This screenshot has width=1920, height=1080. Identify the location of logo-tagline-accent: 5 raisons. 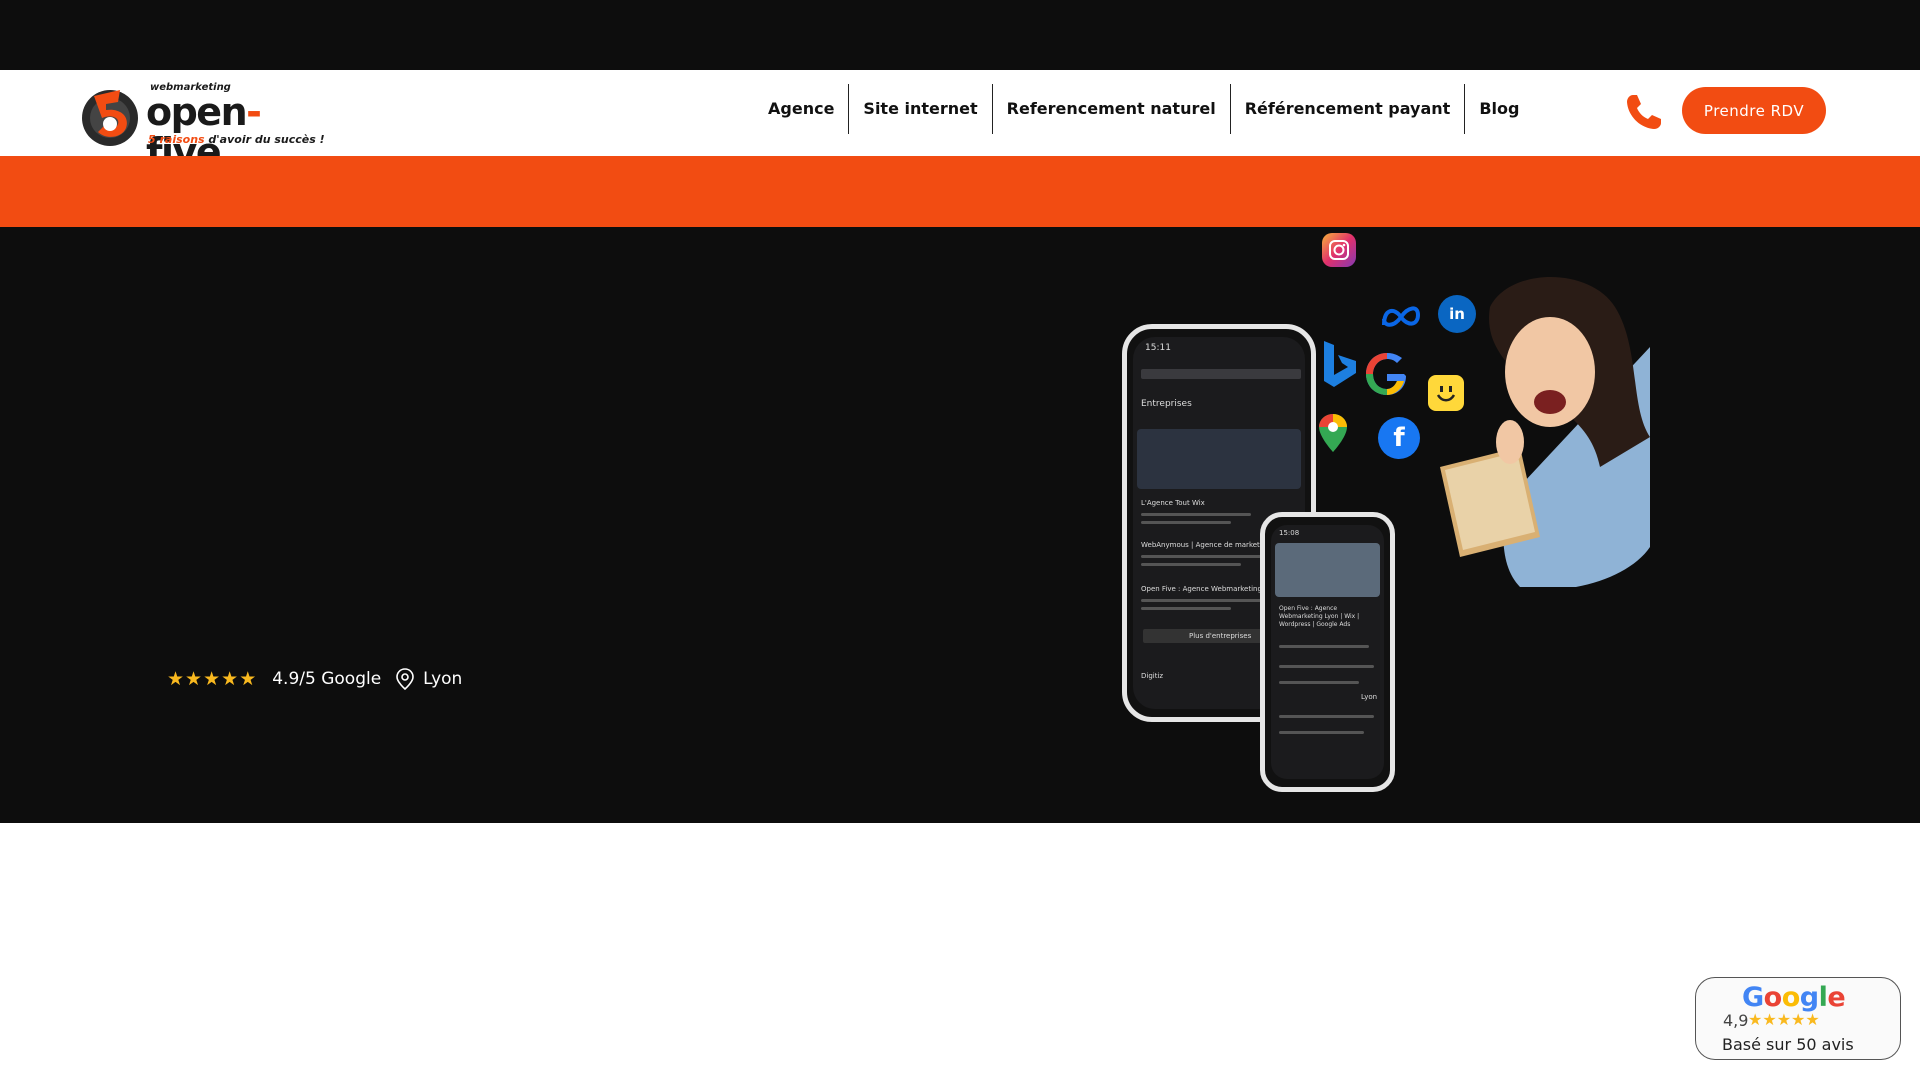
(176, 139).